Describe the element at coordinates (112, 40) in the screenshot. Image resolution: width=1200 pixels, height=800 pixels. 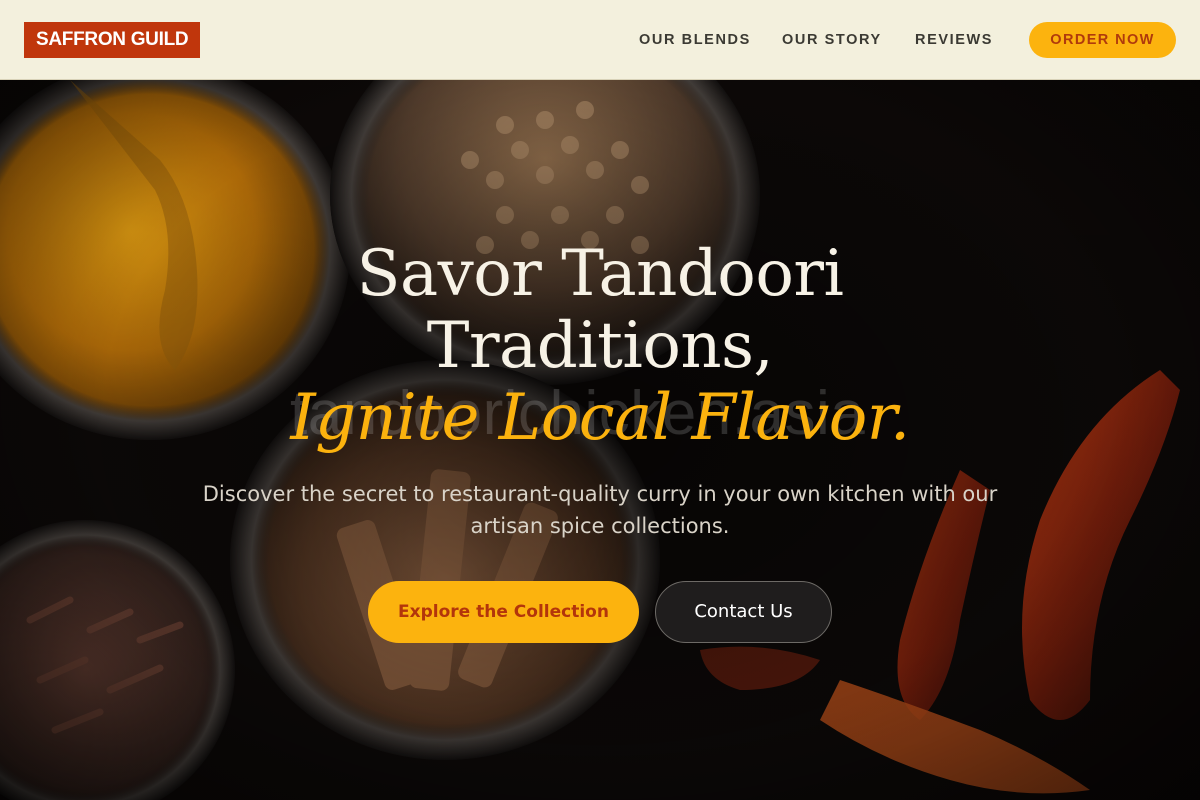
I see `brand-logo: SAFFRON GUILD` at that location.